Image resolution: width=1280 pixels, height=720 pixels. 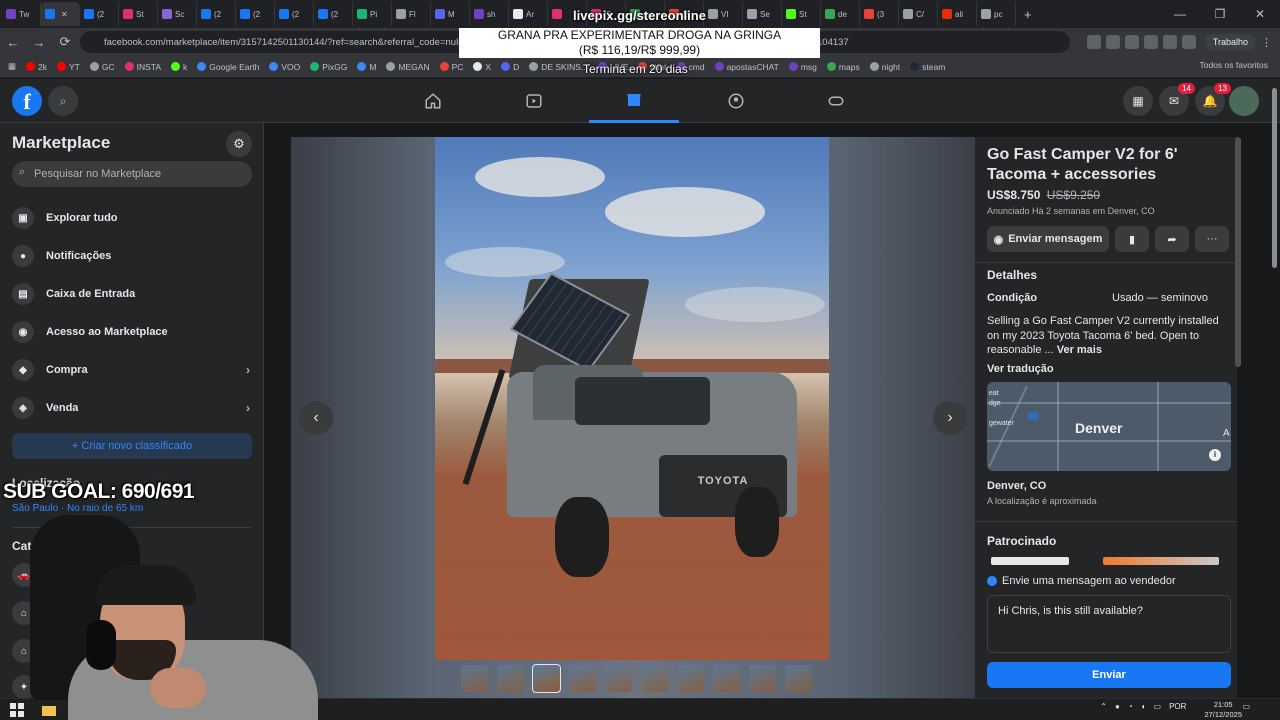 I want to click on browser-tab: (3, so click(x=879, y=14).